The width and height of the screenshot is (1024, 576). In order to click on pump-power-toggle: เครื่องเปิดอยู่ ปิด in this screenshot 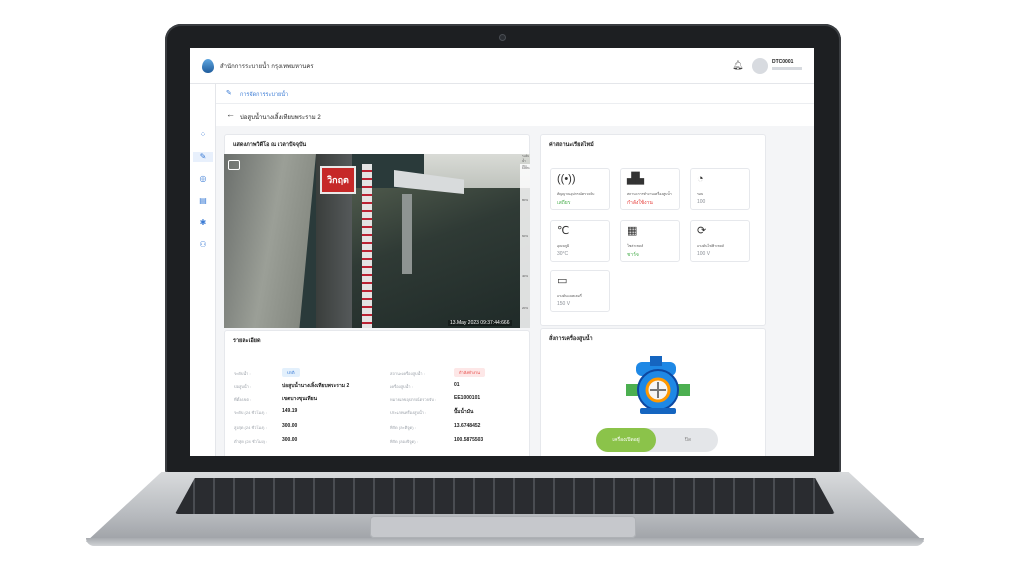, I will do `click(657, 440)`.